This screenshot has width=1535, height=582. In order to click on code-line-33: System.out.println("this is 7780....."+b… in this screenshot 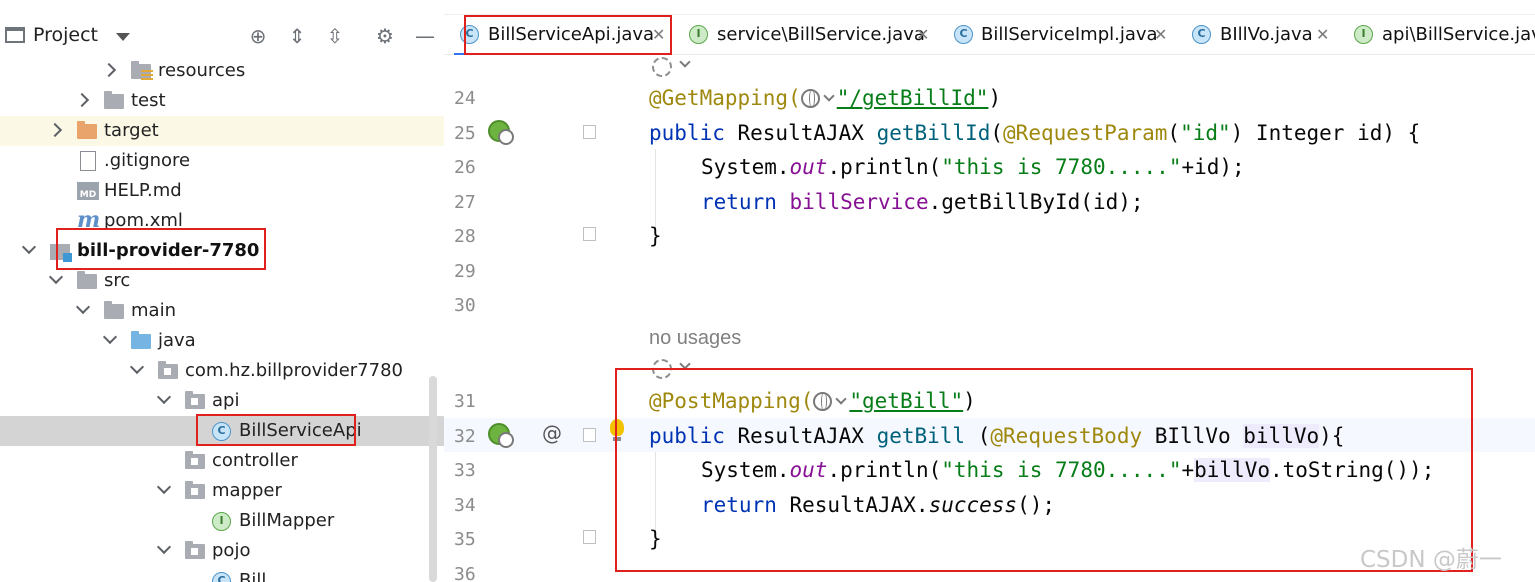, I will do `click(1067, 470)`.